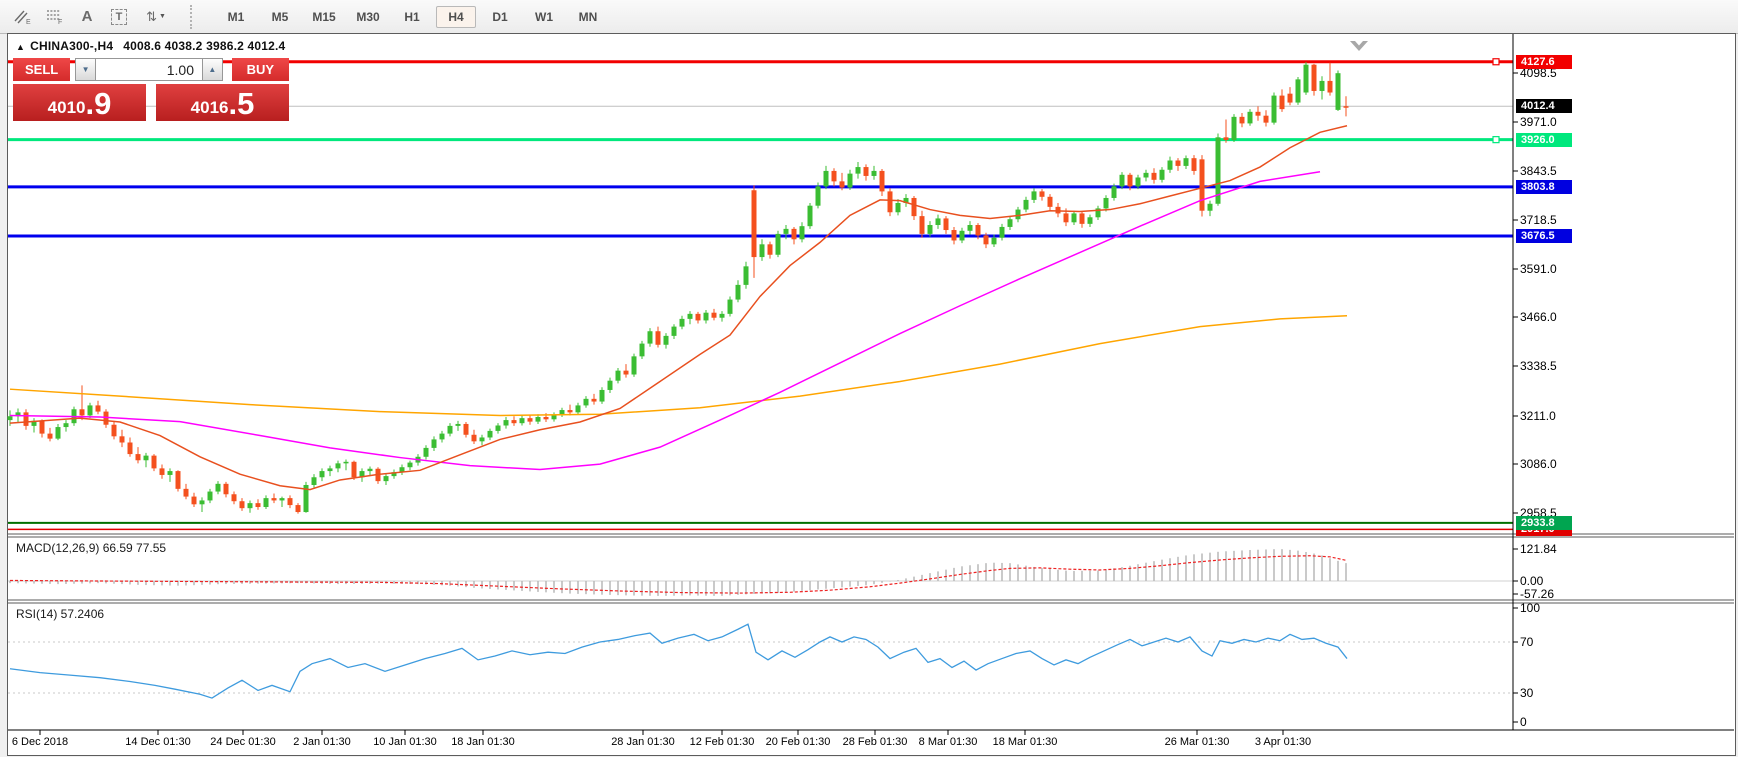 The image size is (1738, 757). I want to click on buy-price-box: 4016.5, so click(222, 102).